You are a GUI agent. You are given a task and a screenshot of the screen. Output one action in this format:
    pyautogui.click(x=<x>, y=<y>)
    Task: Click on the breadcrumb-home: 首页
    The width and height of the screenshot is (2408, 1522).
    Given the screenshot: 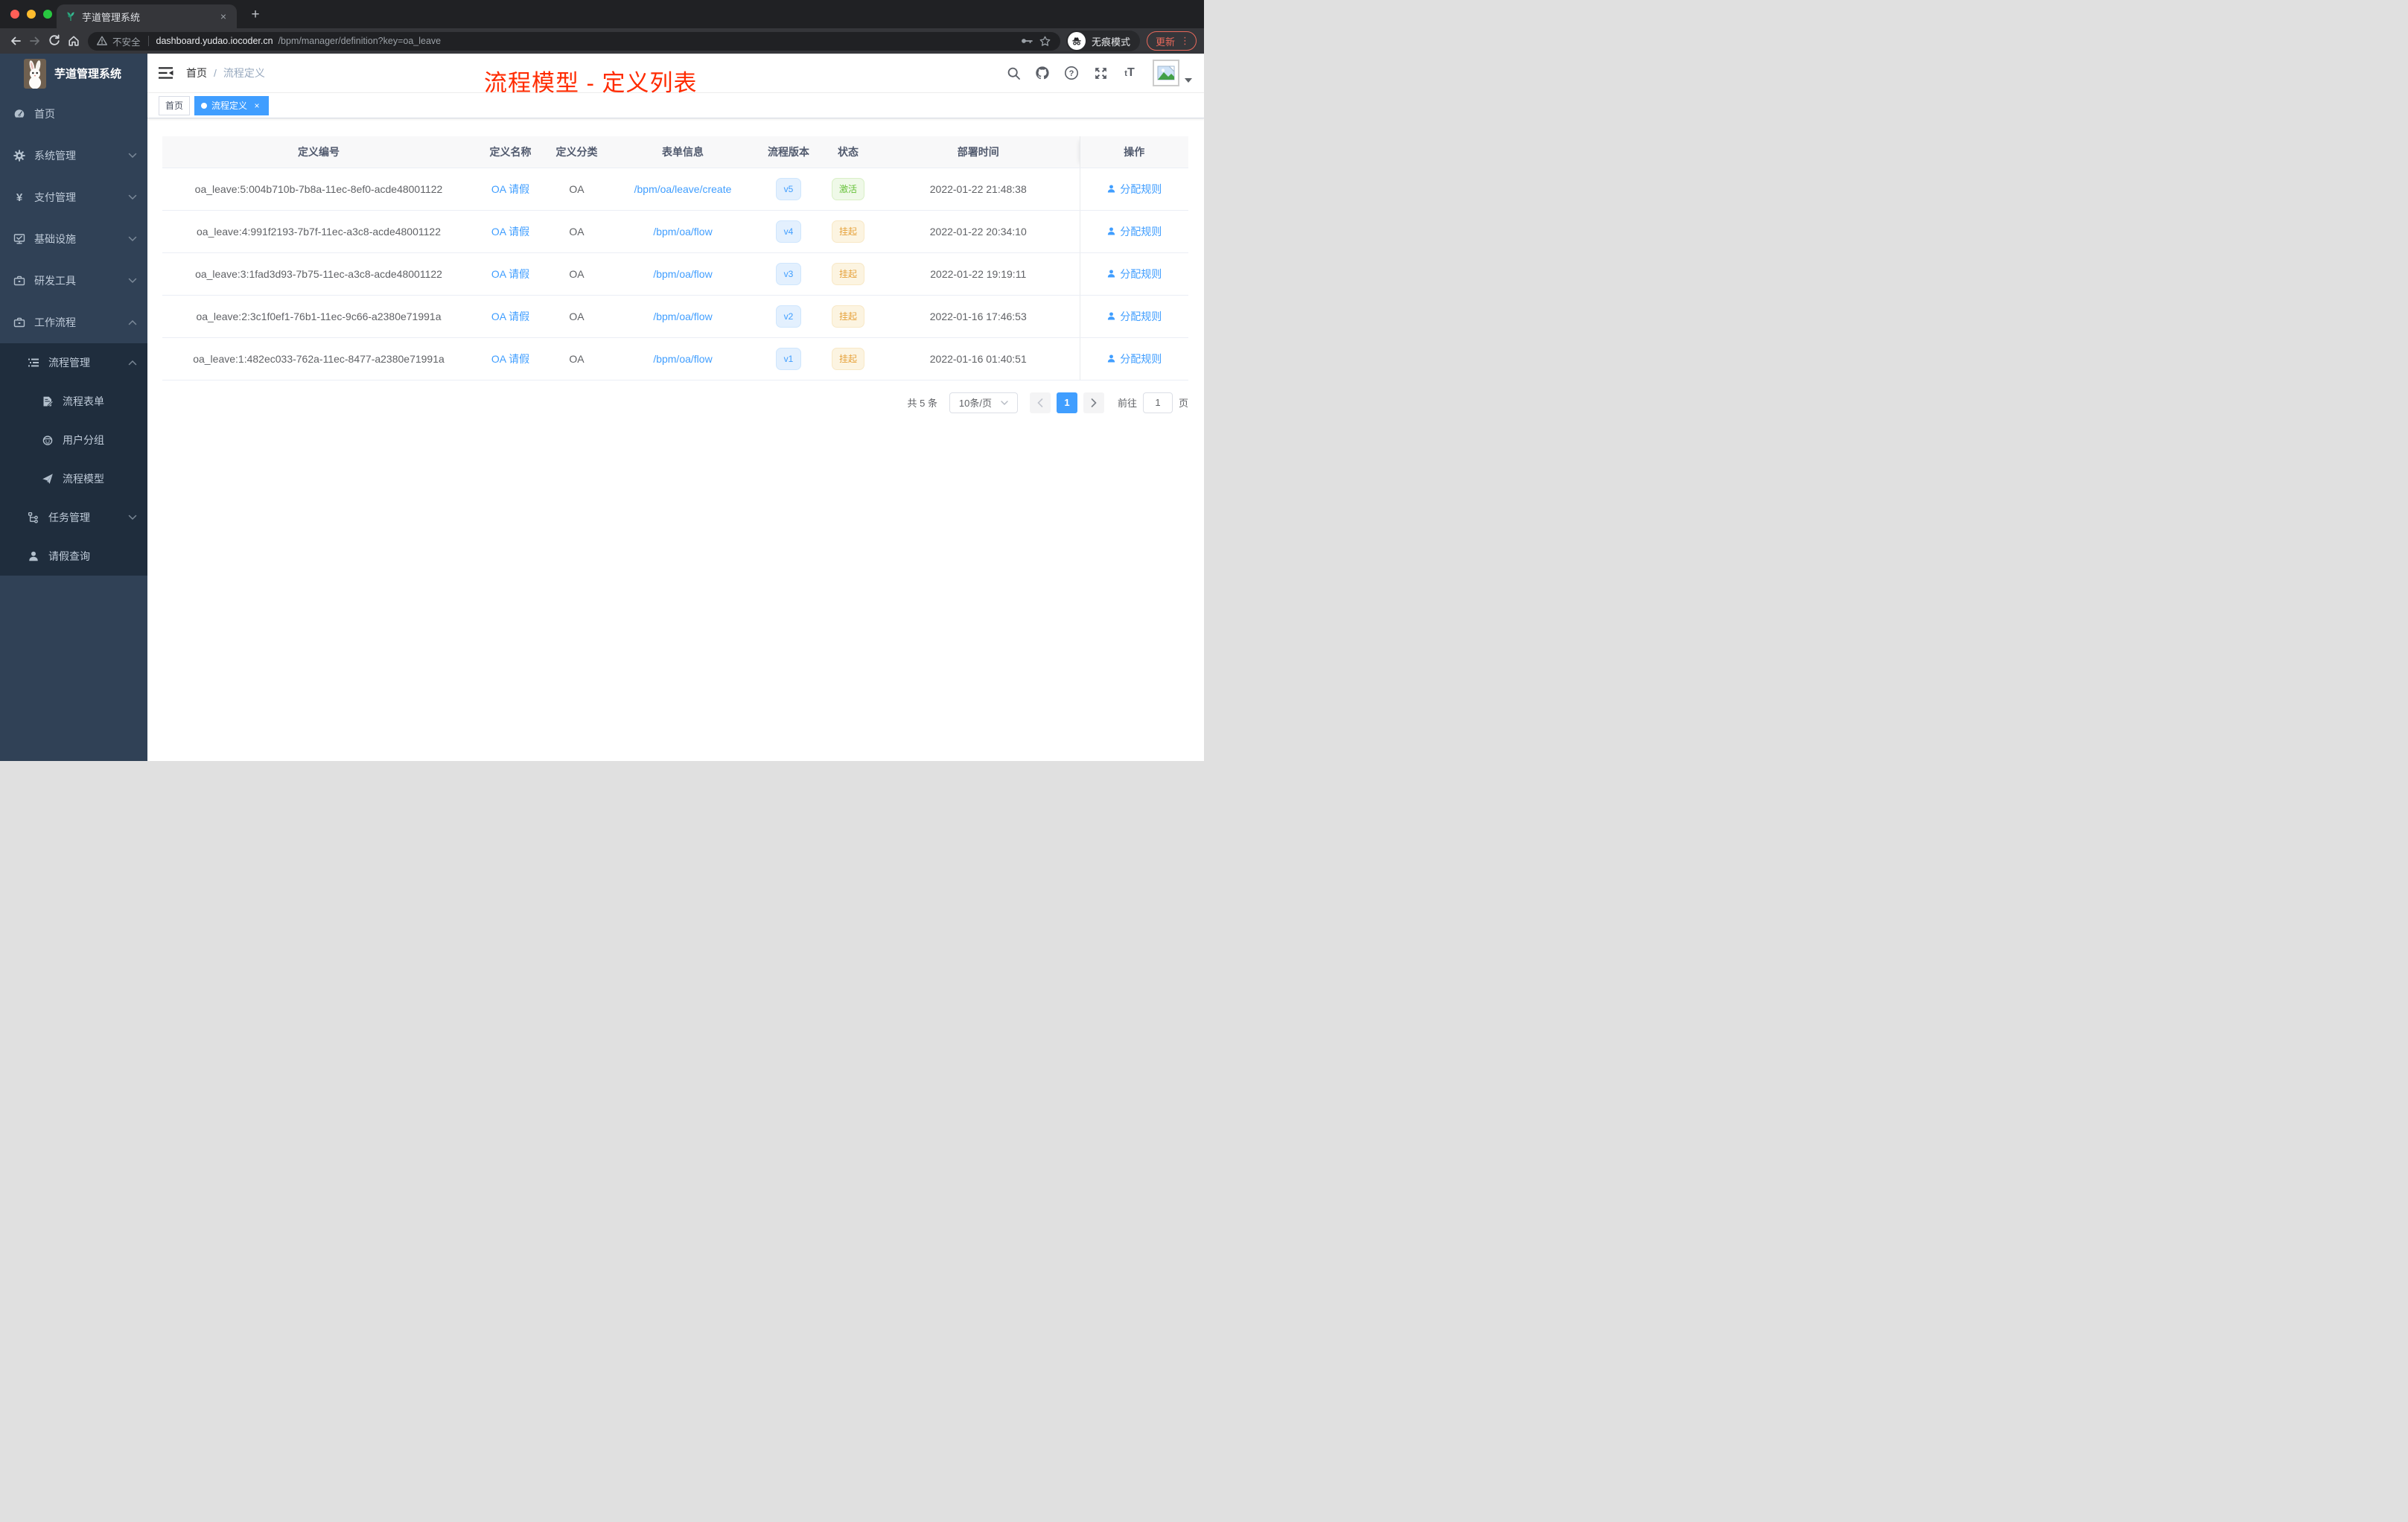 What is the action you would take?
    pyautogui.click(x=196, y=73)
    